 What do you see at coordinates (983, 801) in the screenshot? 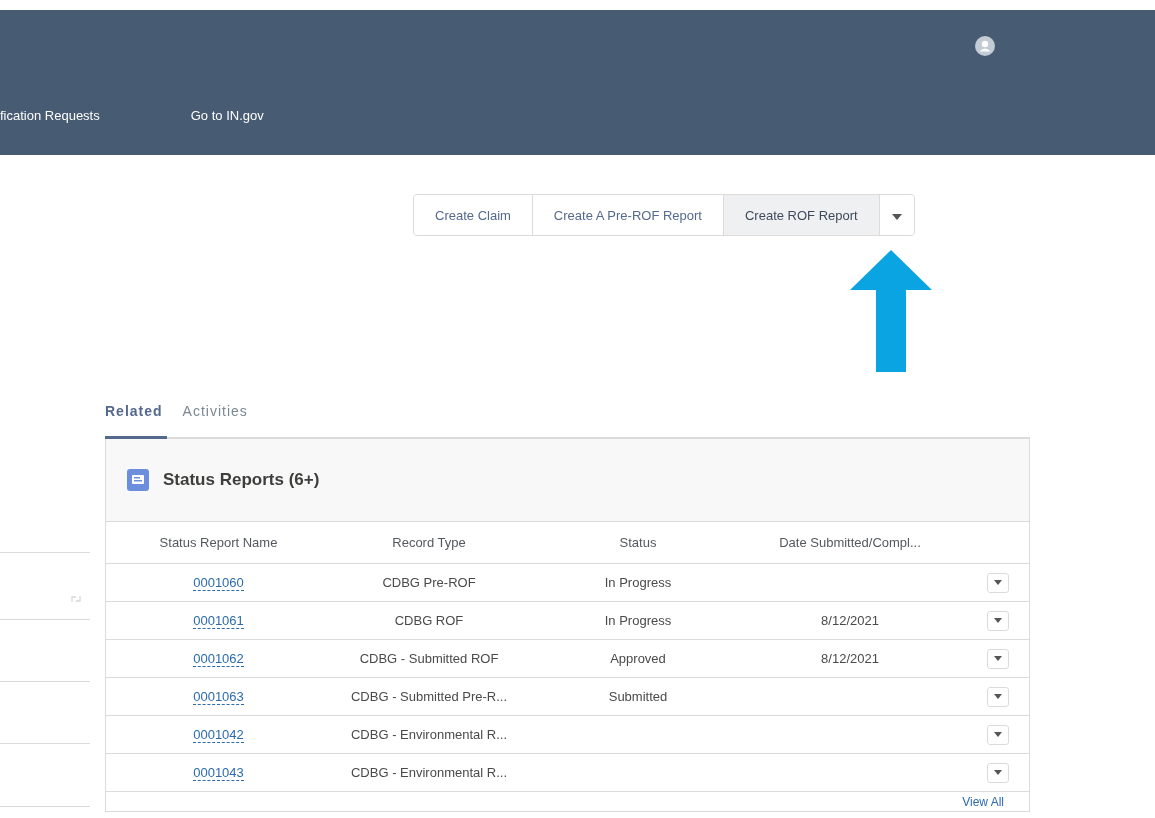
I see `view-all-link: View All` at bounding box center [983, 801].